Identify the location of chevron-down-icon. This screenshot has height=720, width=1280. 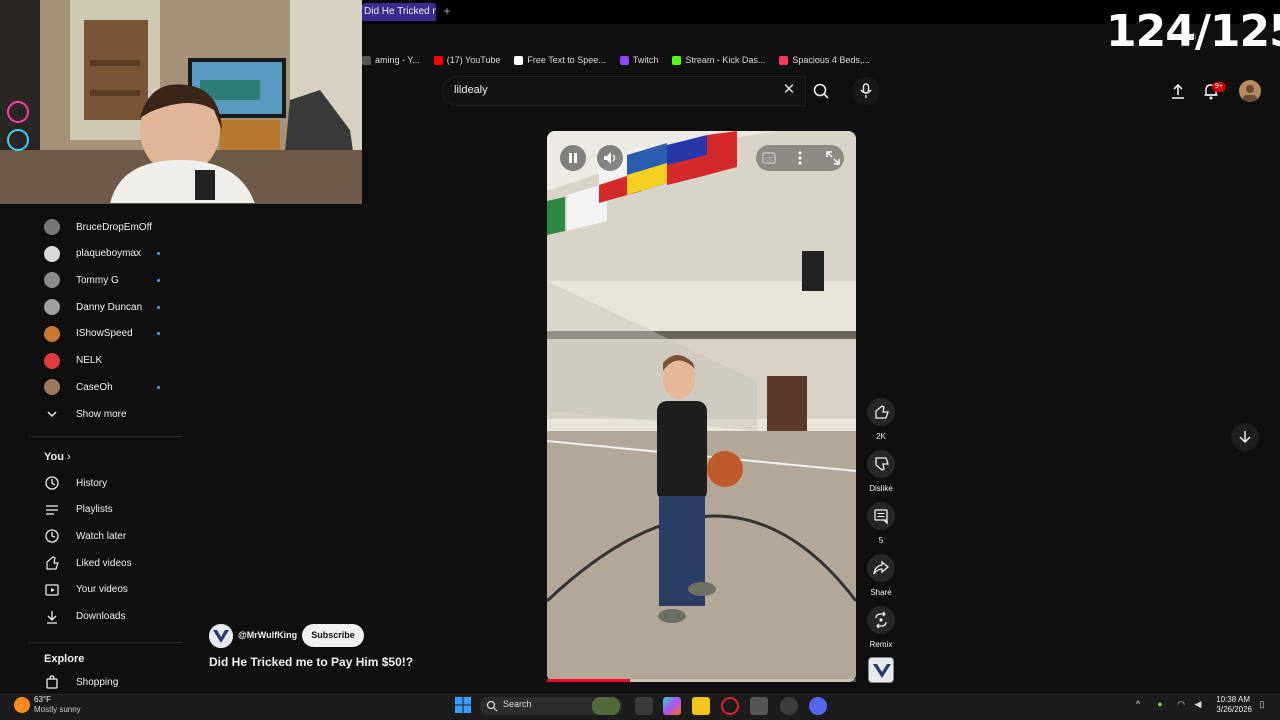
(52, 414).